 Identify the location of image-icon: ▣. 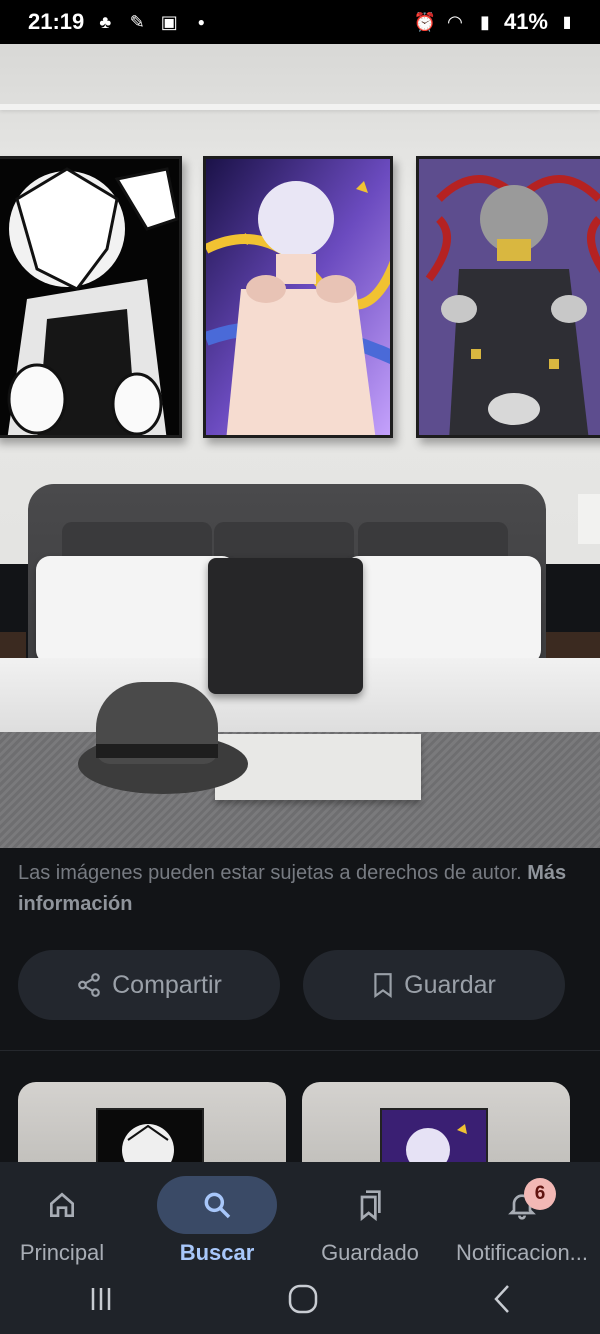
(169, 21).